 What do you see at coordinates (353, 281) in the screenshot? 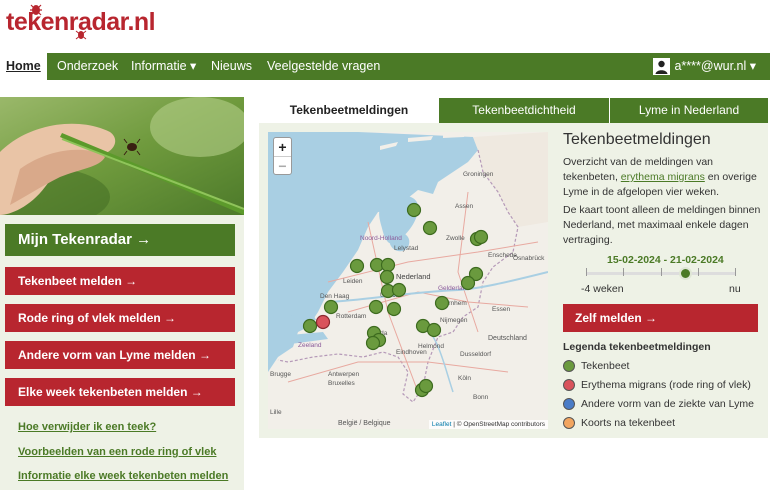
I see `map-label-leiden: Leiden` at bounding box center [353, 281].